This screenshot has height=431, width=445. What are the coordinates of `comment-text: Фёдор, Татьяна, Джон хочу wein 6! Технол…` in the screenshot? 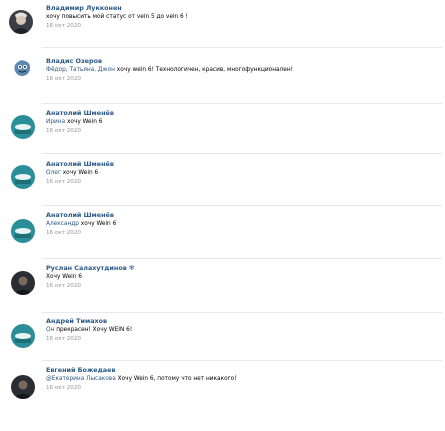 It's located at (244, 70).